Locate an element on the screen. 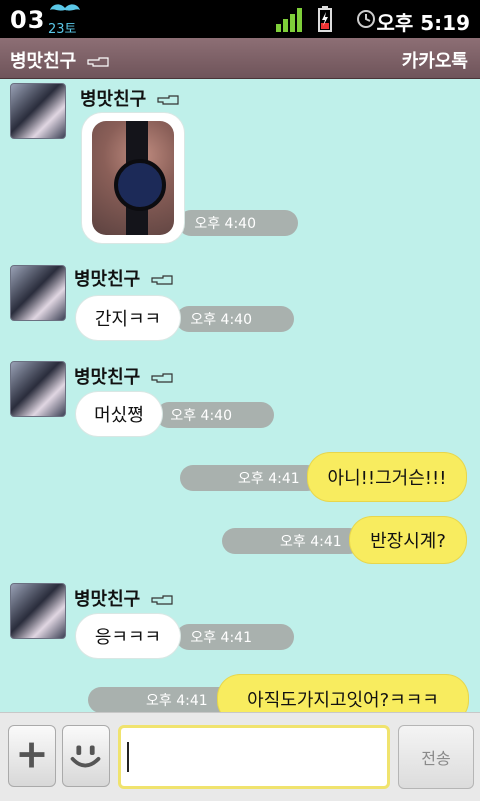 This screenshot has width=480, height=801. message-input is located at coordinates (254, 757).